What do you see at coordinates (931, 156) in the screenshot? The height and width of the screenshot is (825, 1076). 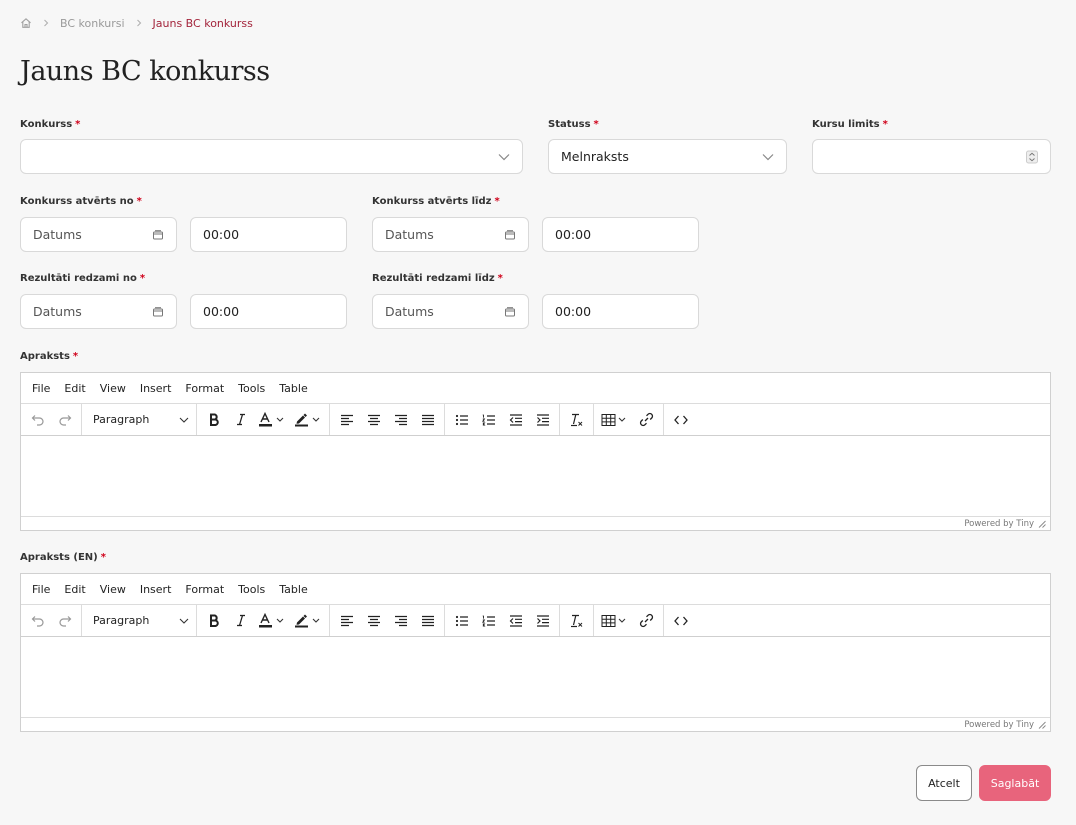 I see `kursu-limits-input` at bounding box center [931, 156].